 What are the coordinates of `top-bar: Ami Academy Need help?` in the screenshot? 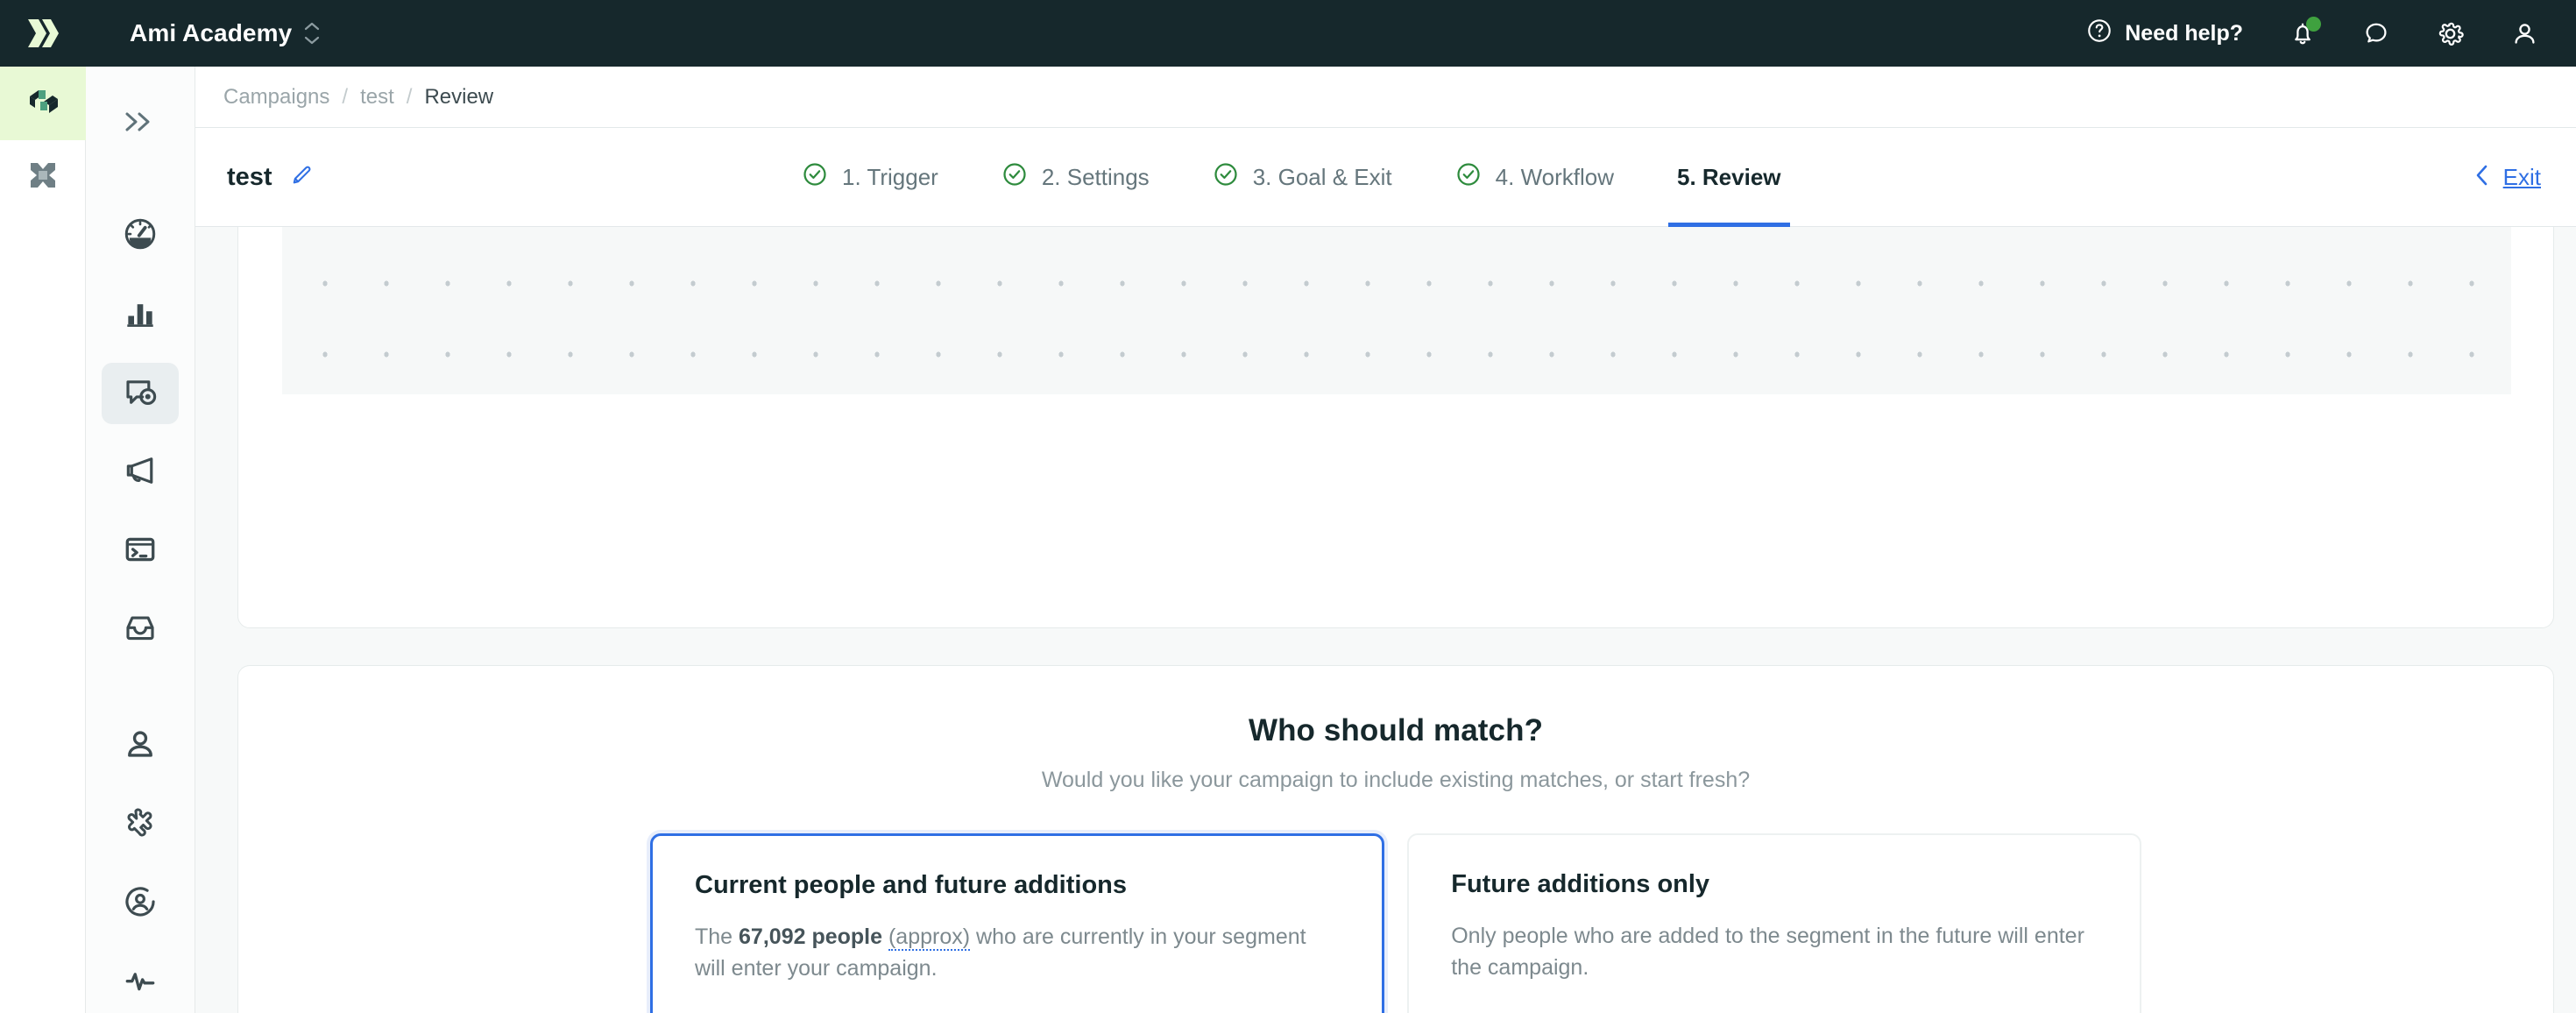 It's located at (1288, 34).